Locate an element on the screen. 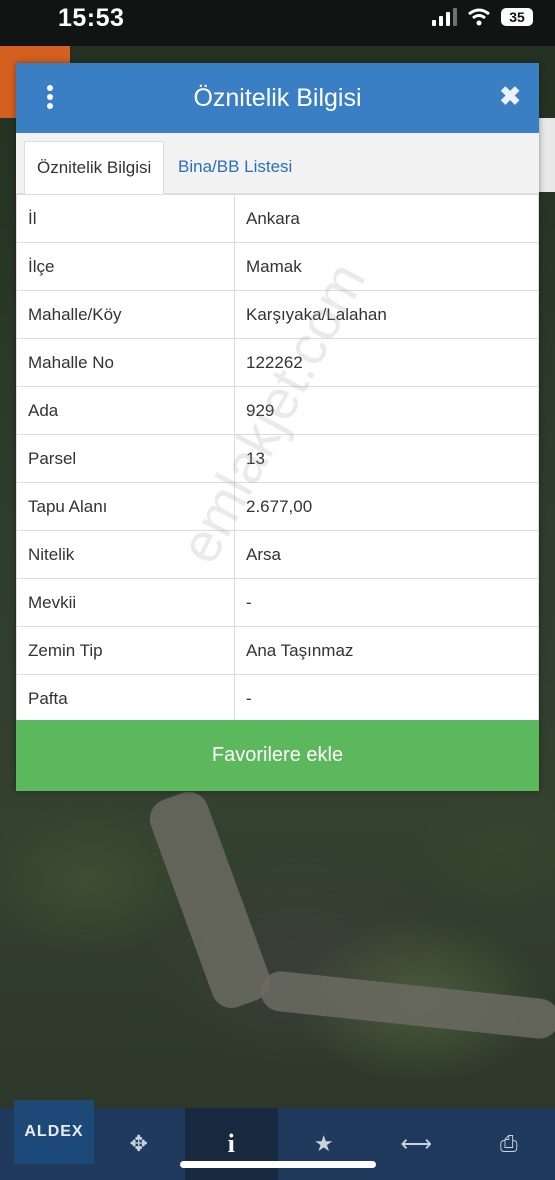  attribute-key: Pafta is located at coordinates (125, 698).